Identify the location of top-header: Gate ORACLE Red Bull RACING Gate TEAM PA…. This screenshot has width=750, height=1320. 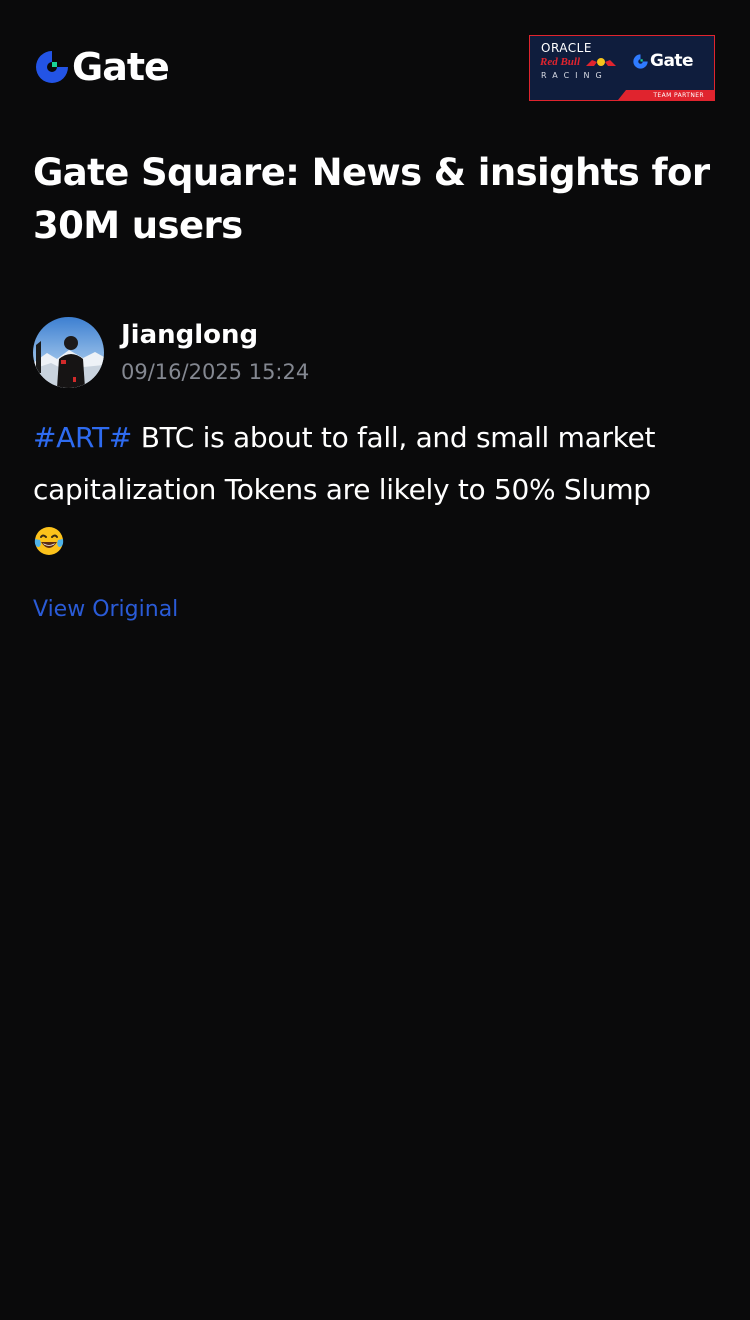
(375, 65).